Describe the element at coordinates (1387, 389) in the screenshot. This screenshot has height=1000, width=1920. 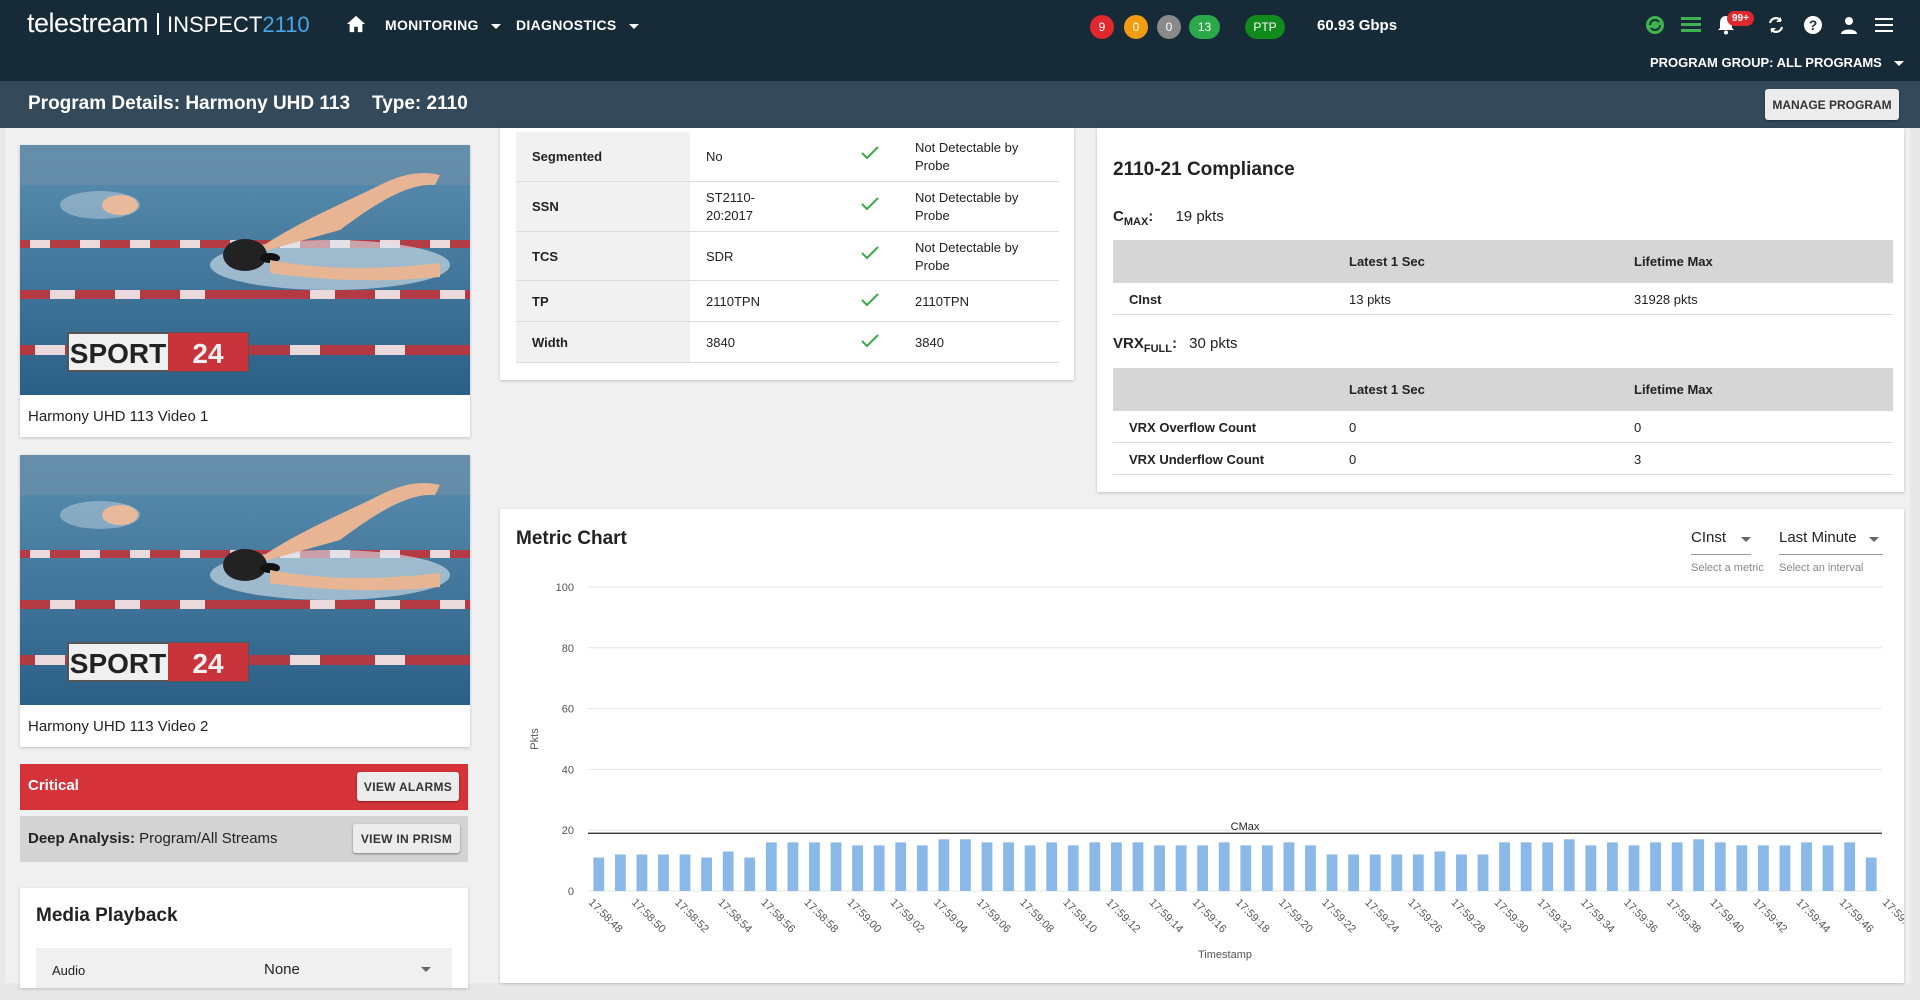
I see `column-header: Latest 1 Sec` at that location.